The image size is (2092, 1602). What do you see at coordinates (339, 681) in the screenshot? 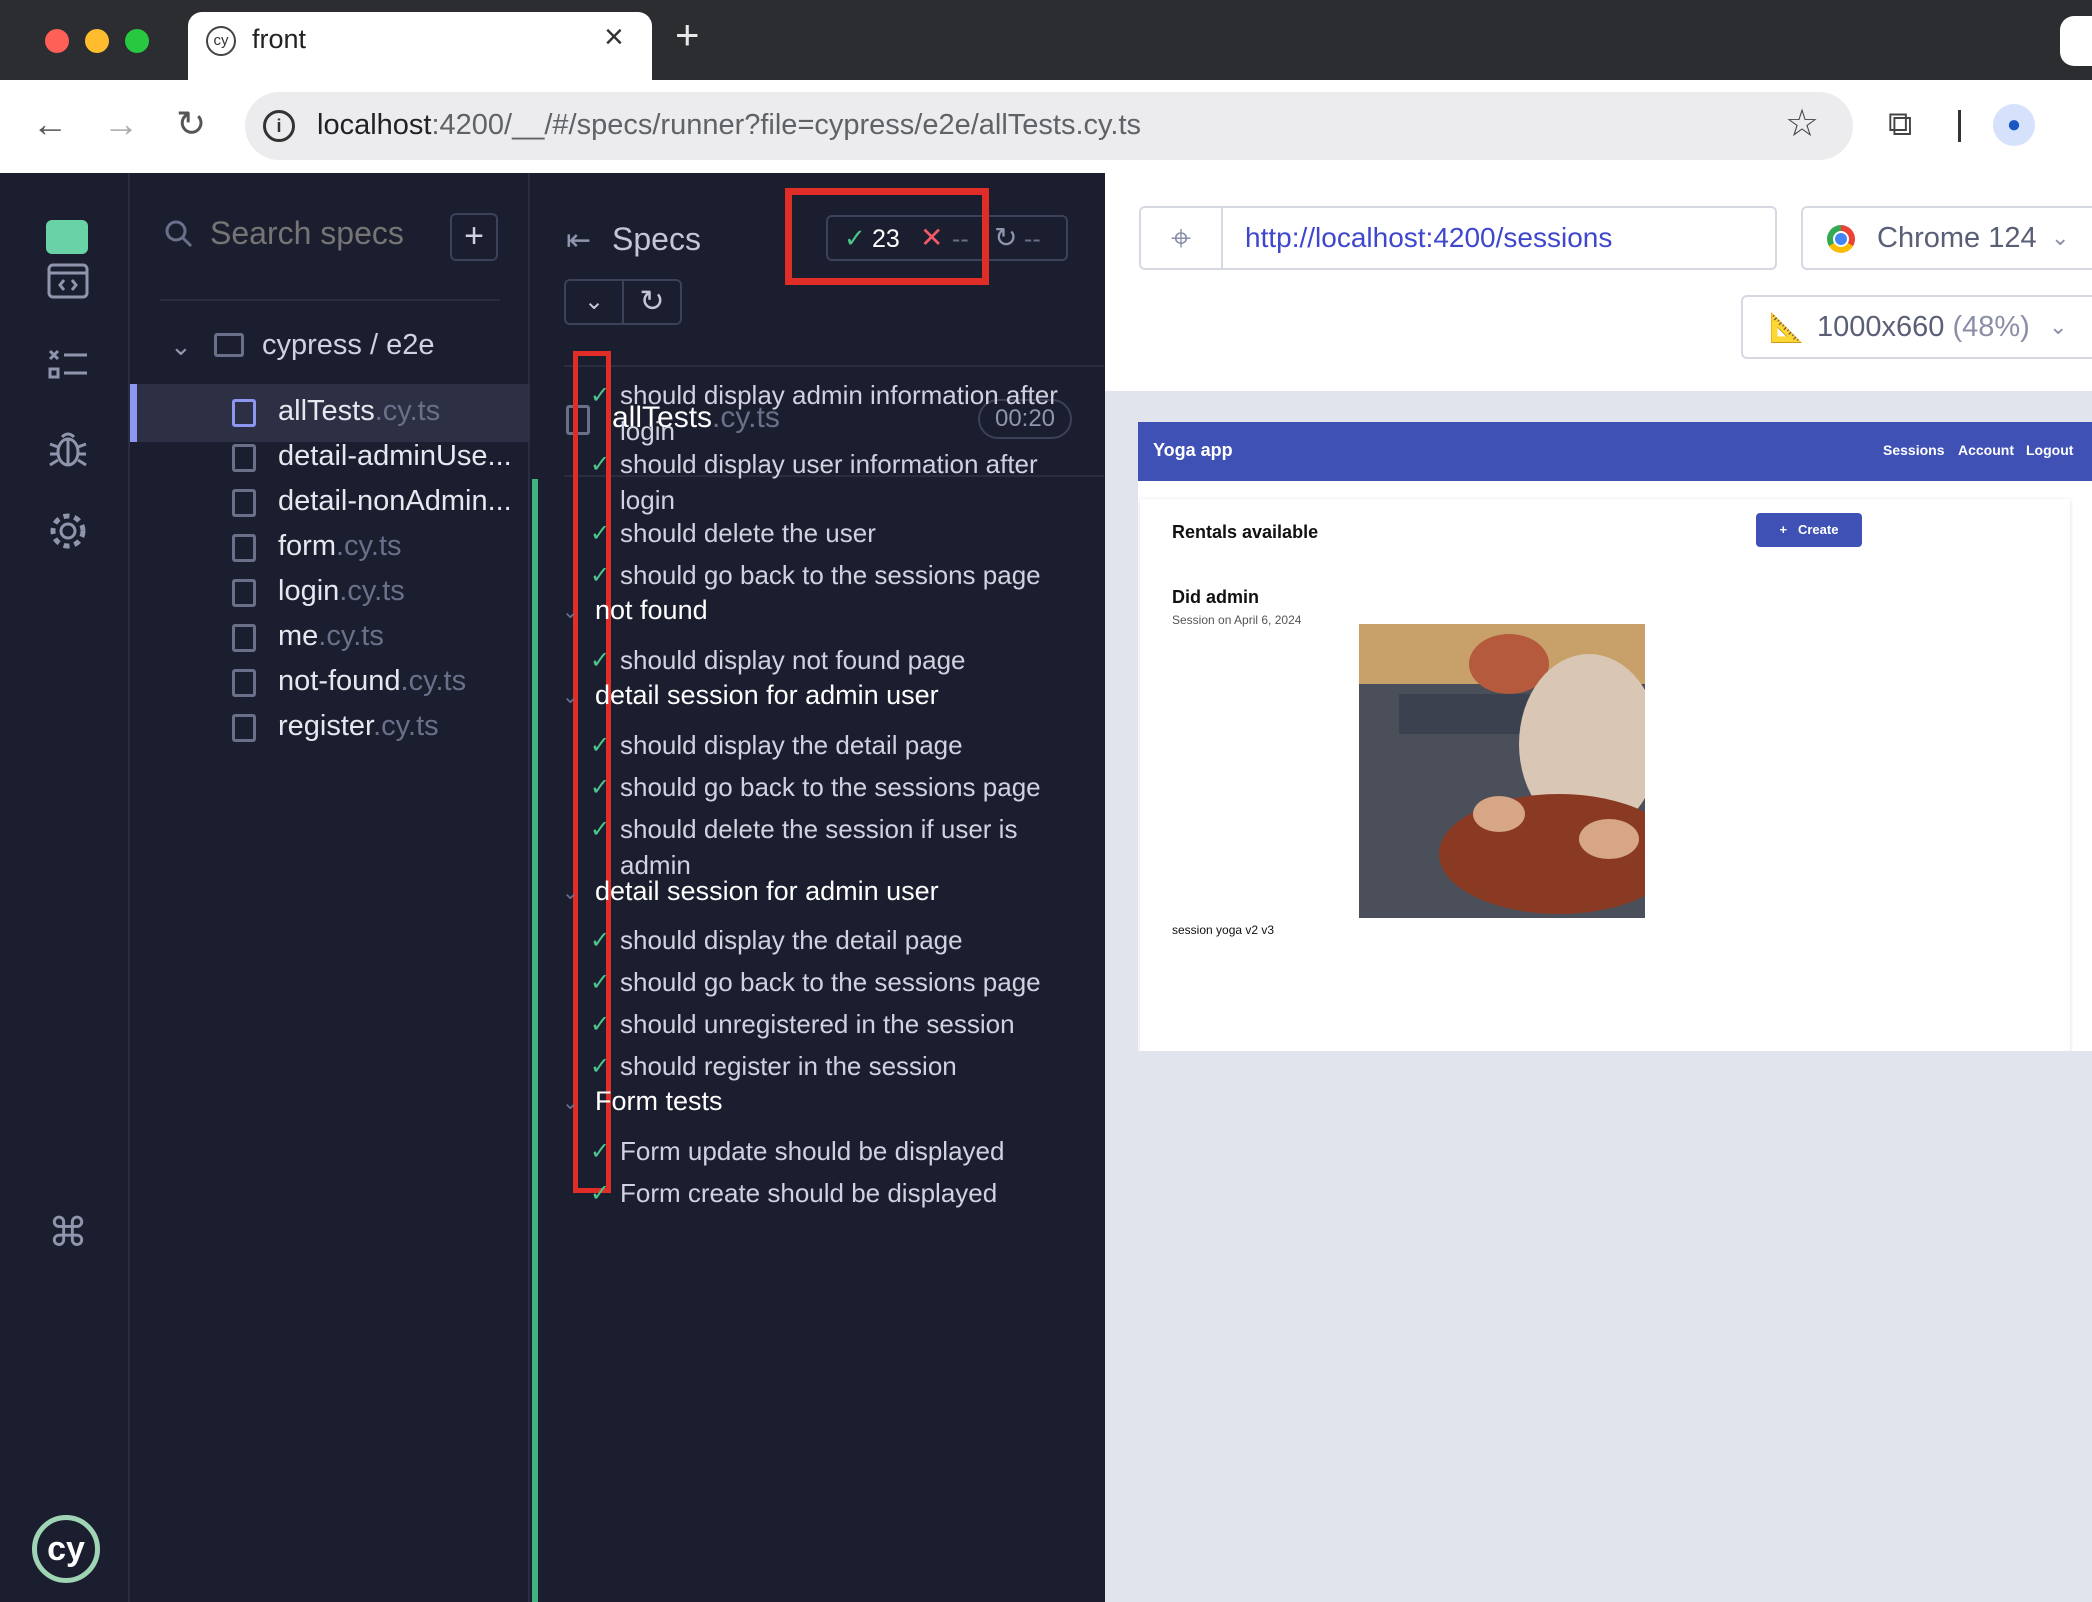
I see `spec-name-text: not-found` at bounding box center [339, 681].